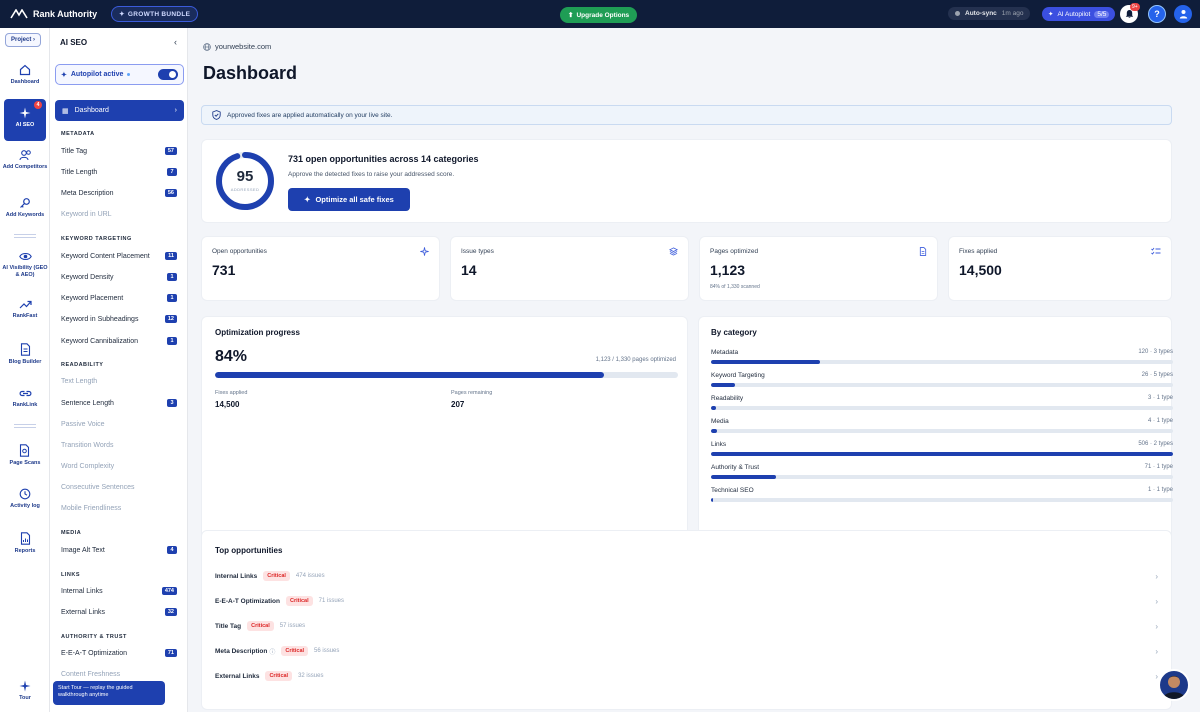  What do you see at coordinates (686, 576) in the screenshot?
I see `opportunity-row-internal-links: Internal Links Critical 474 issues ›` at bounding box center [686, 576].